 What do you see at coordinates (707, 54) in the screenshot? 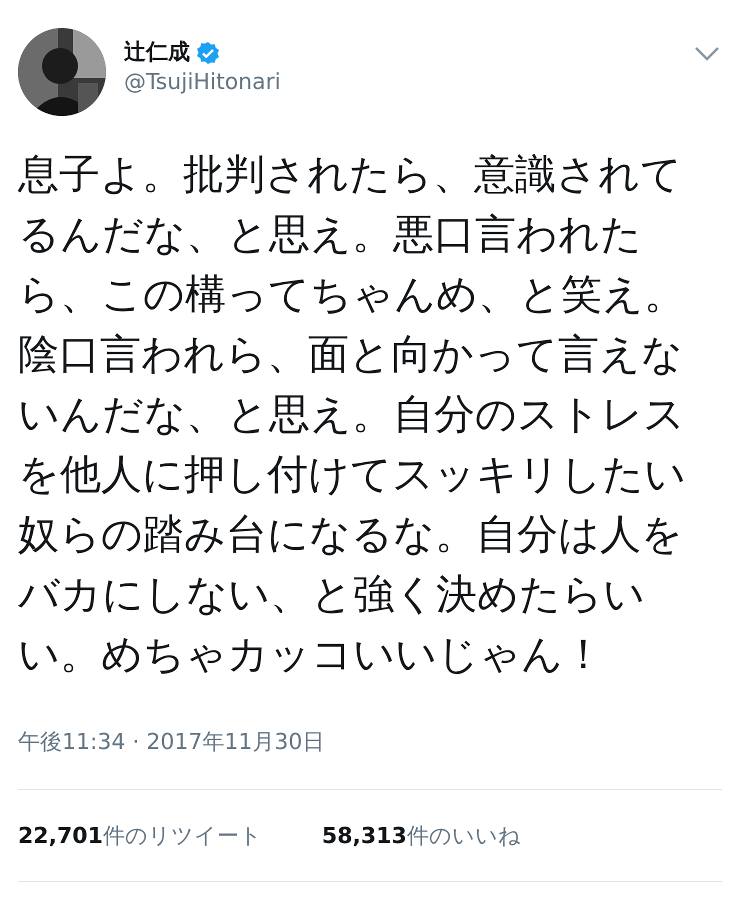
I see `chevron-down-icon` at bounding box center [707, 54].